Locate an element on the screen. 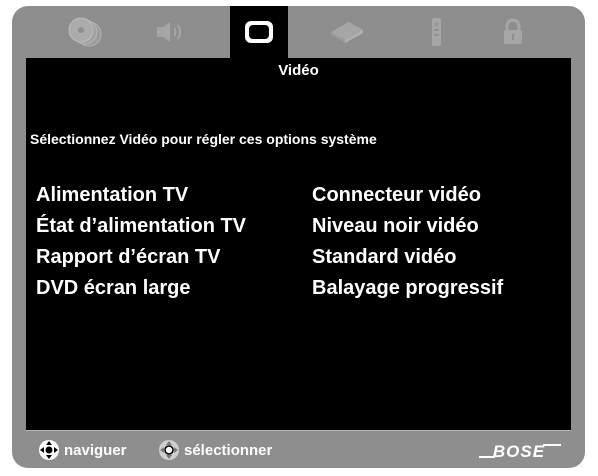 The height and width of the screenshot is (476, 598). option-balayage-progressif: Balayage progressif is located at coordinates (407, 288).